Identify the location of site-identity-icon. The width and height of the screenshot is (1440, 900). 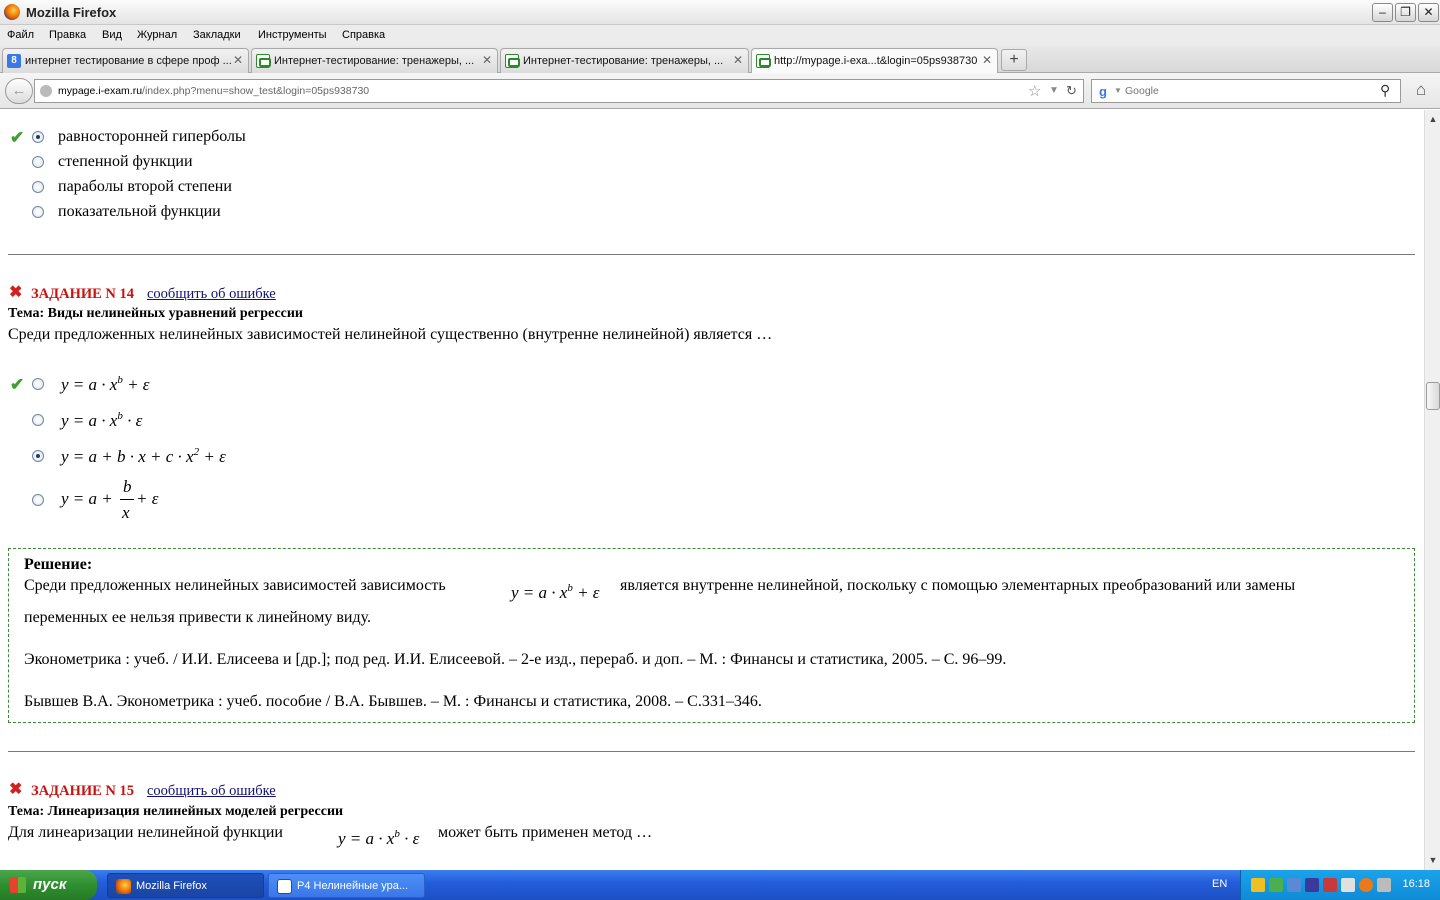
(46, 91).